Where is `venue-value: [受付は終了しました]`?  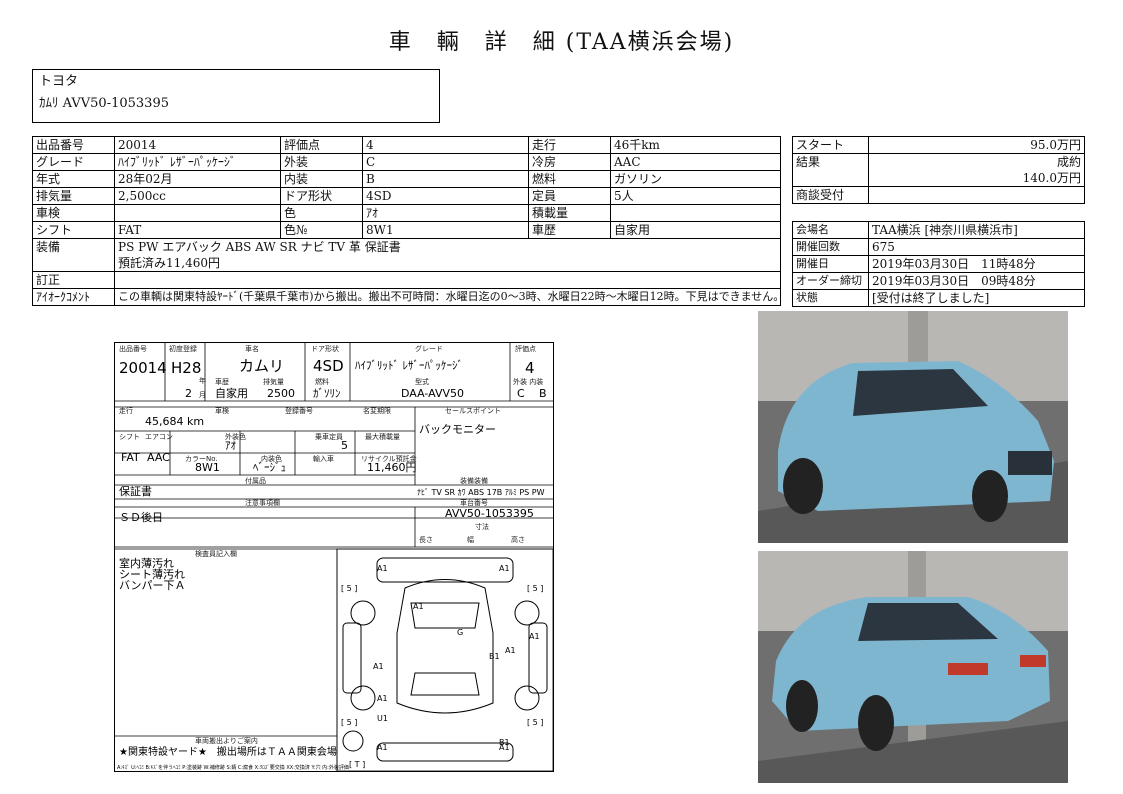 venue-value: [受付は終了しました] is located at coordinates (976, 298).